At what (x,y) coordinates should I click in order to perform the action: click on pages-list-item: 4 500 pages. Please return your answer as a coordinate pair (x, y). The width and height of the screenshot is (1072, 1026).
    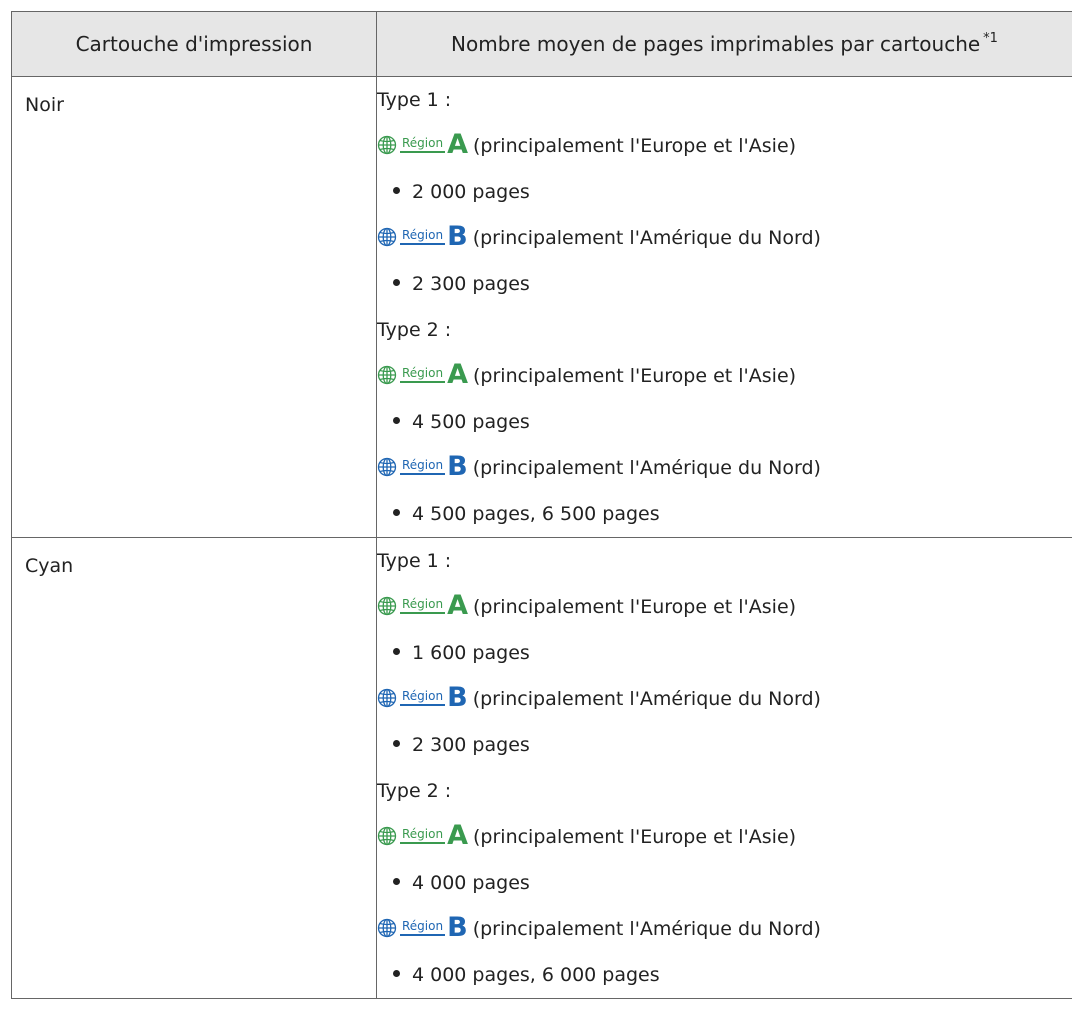
    Looking at the image, I should click on (724, 422).